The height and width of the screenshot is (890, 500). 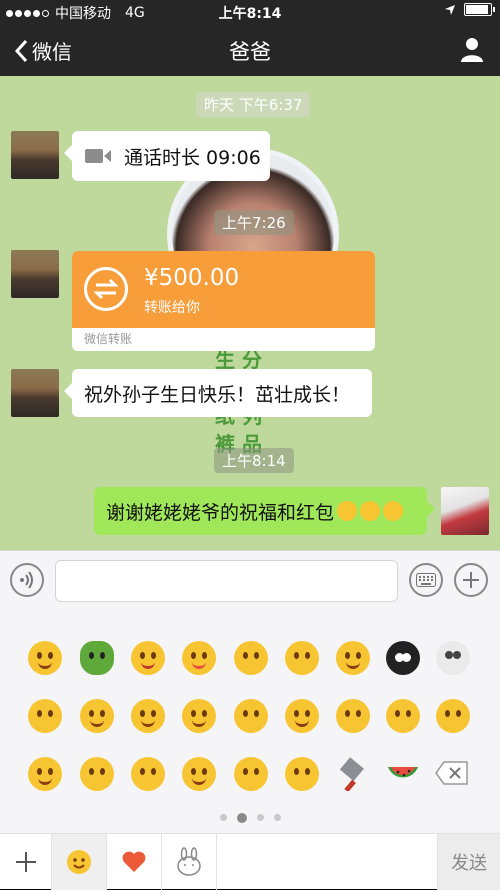 What do you see at coordinates (302, 658) in the screenshot?
I see `shush-emoji-icon` at bounding box center [302, 658].